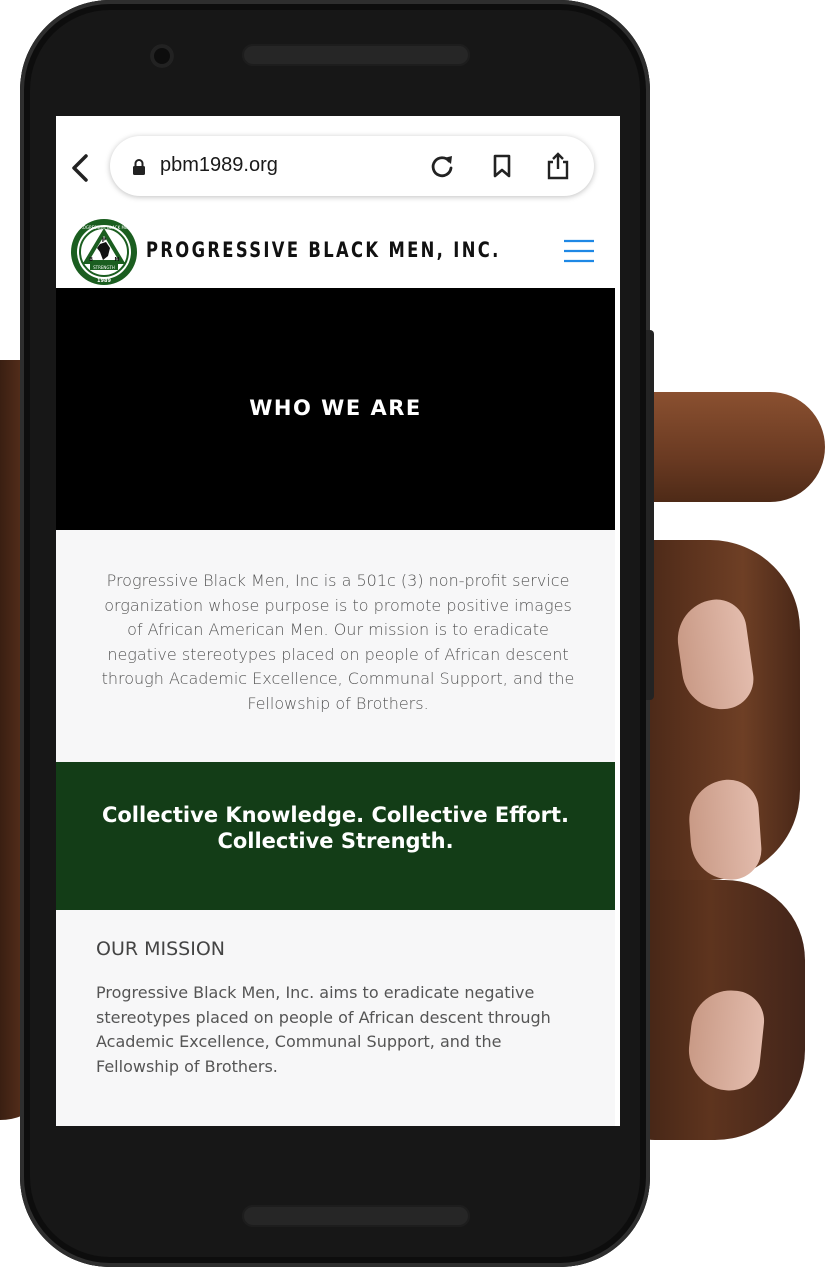 The image size is (833, 1267). I want to click on hamburger-icon, so click(579, 251).